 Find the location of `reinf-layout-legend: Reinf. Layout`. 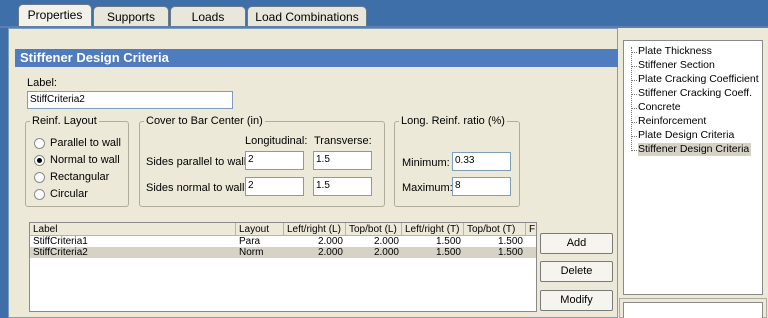

reinf-layout-legend: Reinf. Layout is located at coordinates (64, 121).